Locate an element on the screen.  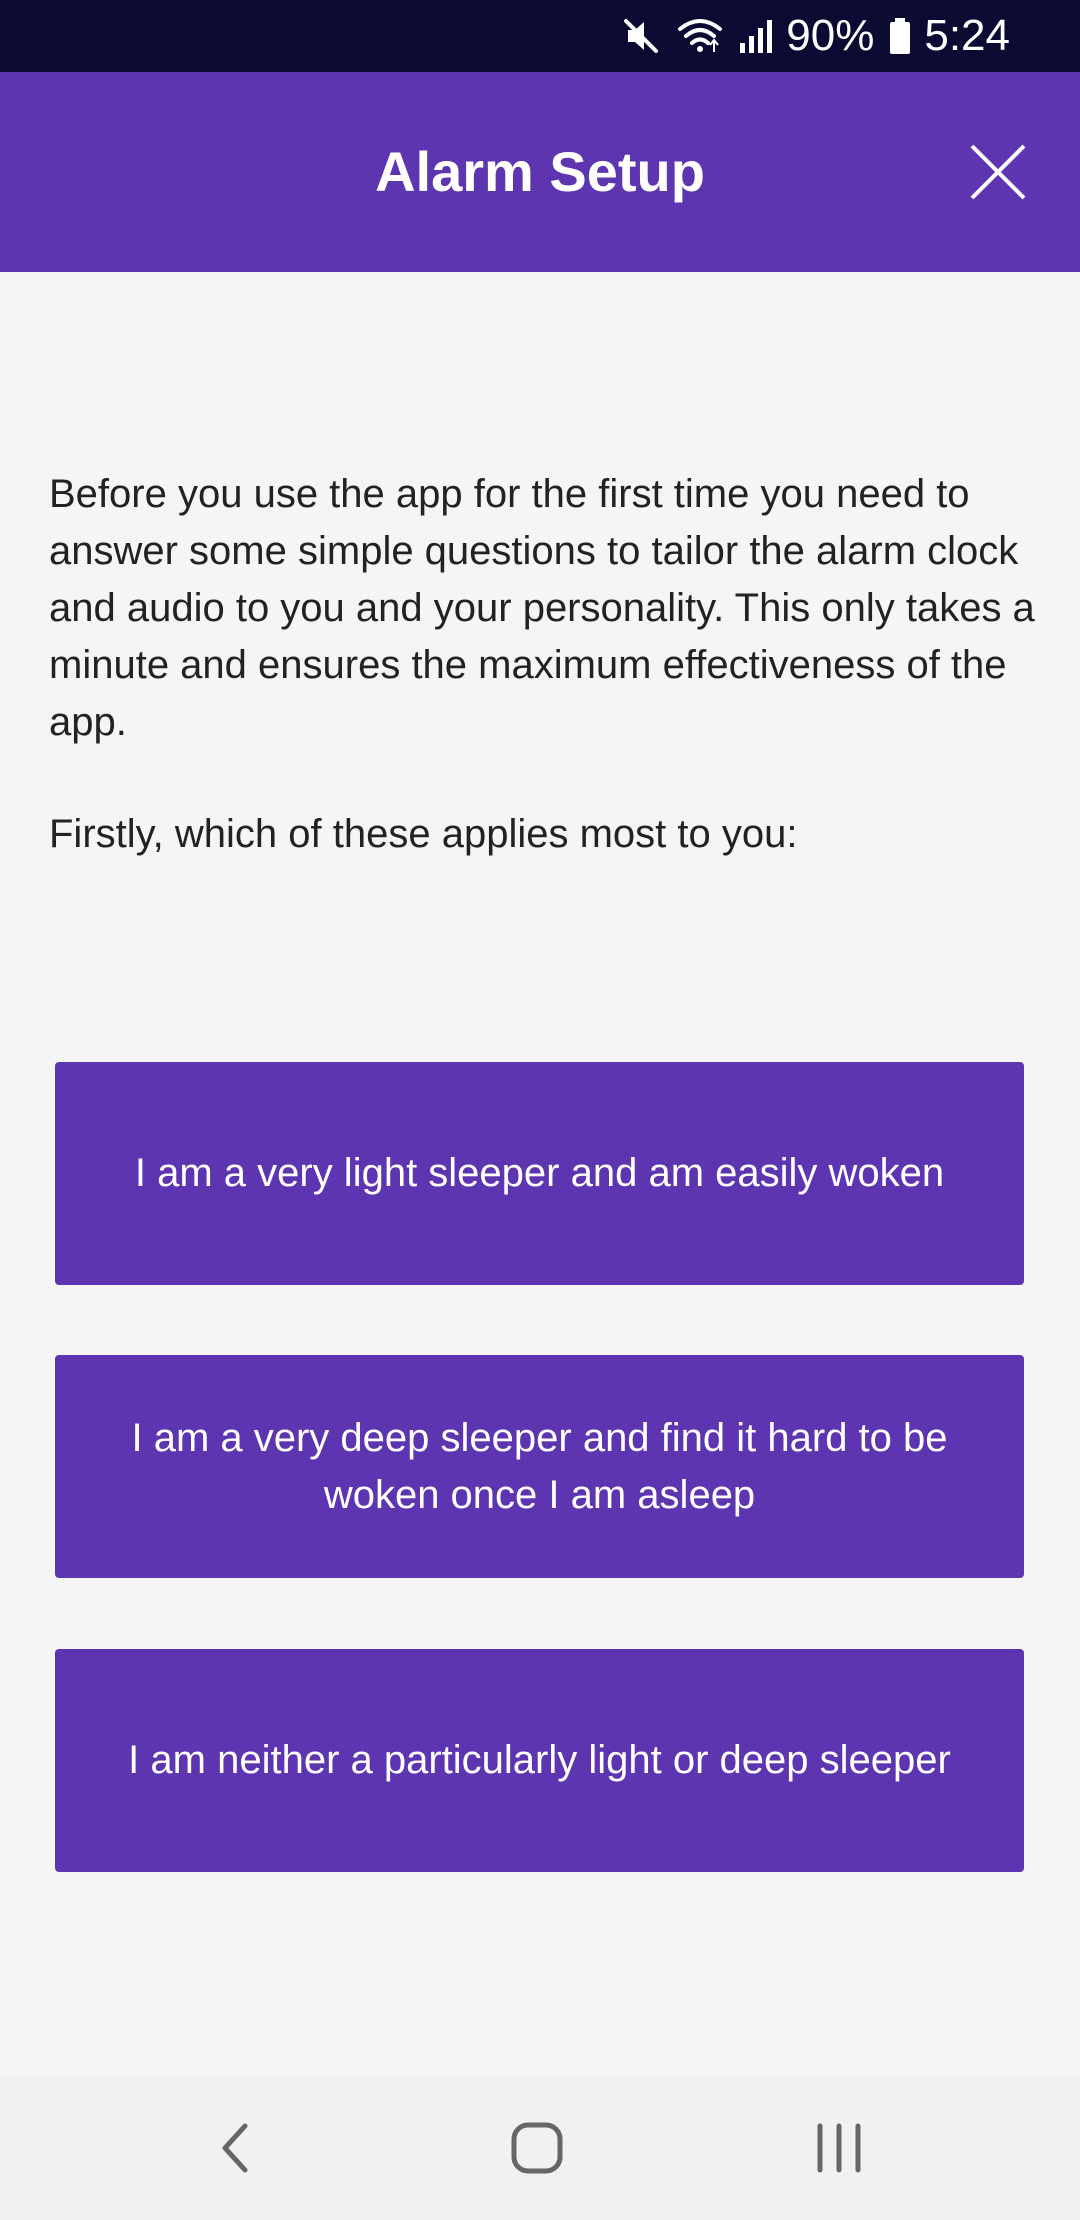
close-button is located at coordinates (998, 172).